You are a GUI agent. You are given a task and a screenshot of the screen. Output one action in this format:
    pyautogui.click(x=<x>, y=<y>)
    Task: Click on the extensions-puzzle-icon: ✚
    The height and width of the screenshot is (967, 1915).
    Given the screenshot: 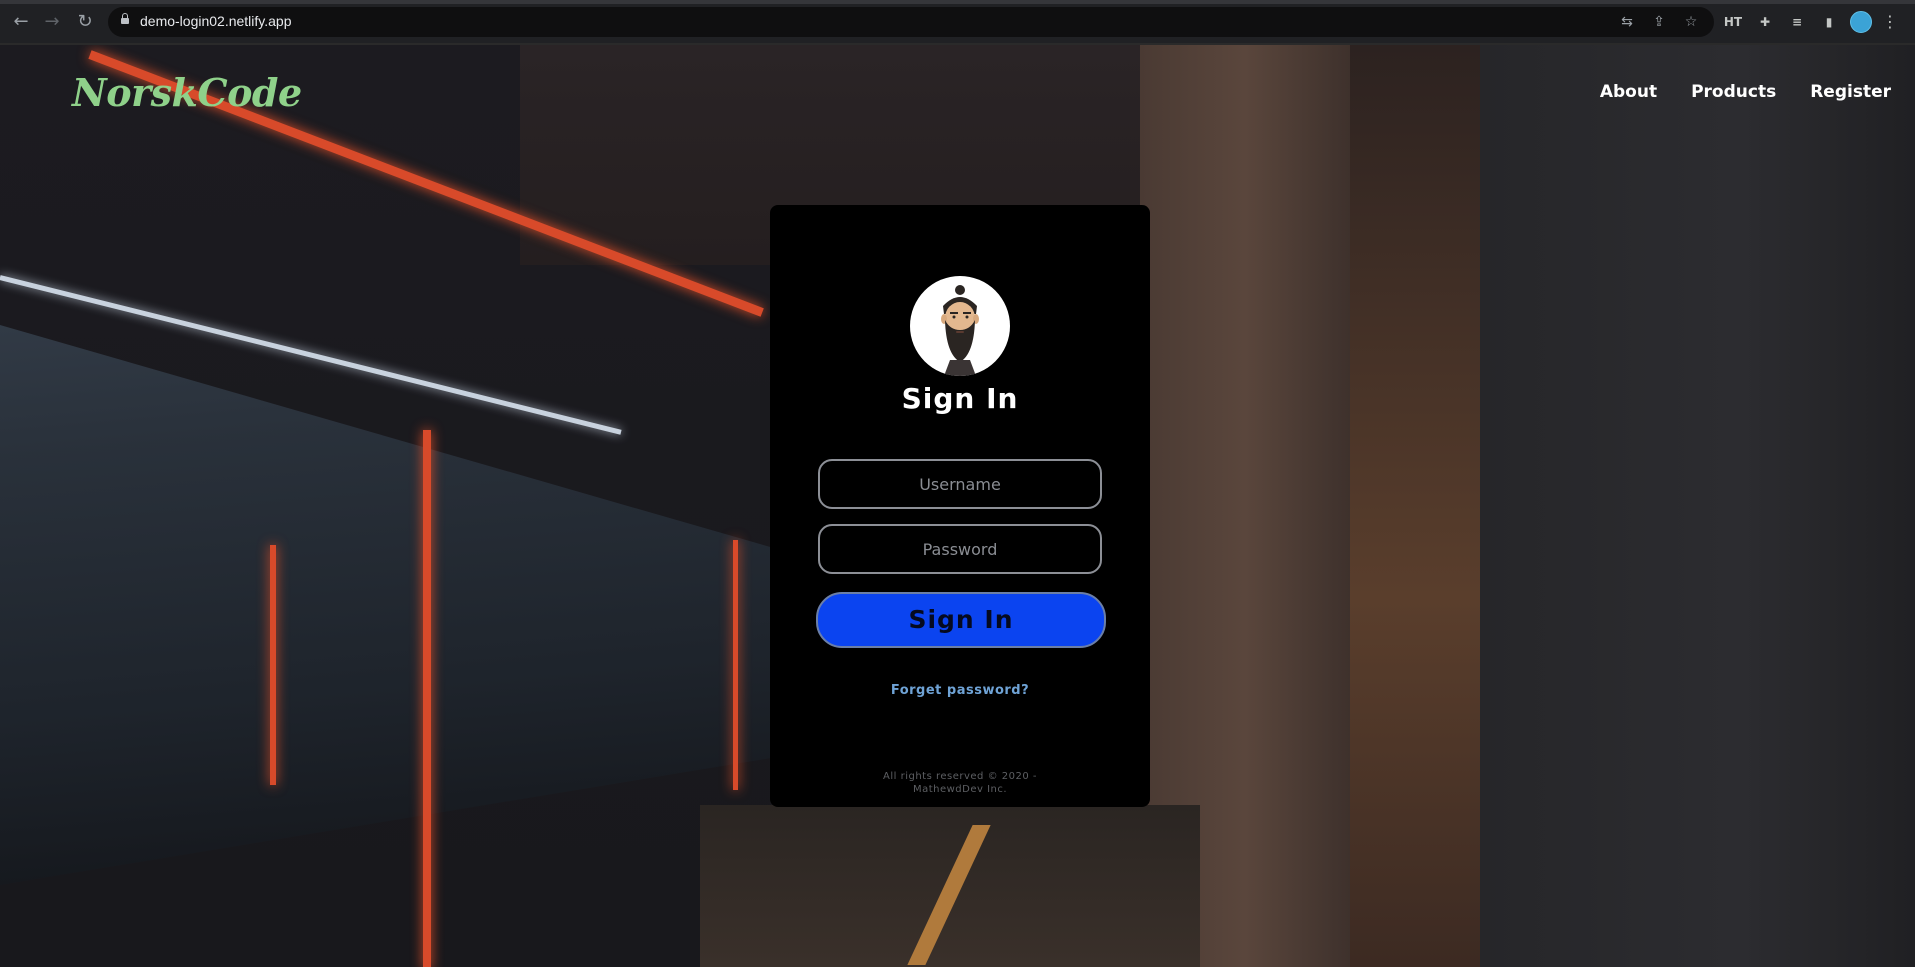 What is the action you would take?
    pyautogui.click(x=1765, y=22)
    